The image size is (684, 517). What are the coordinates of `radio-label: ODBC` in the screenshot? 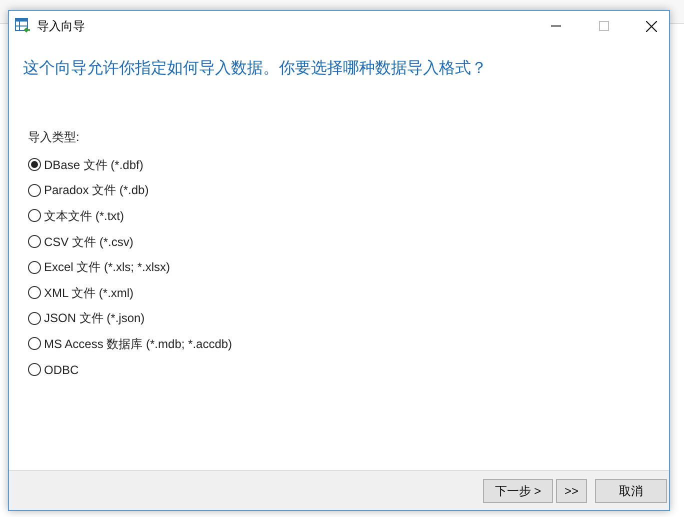 It's located at (61, 370).